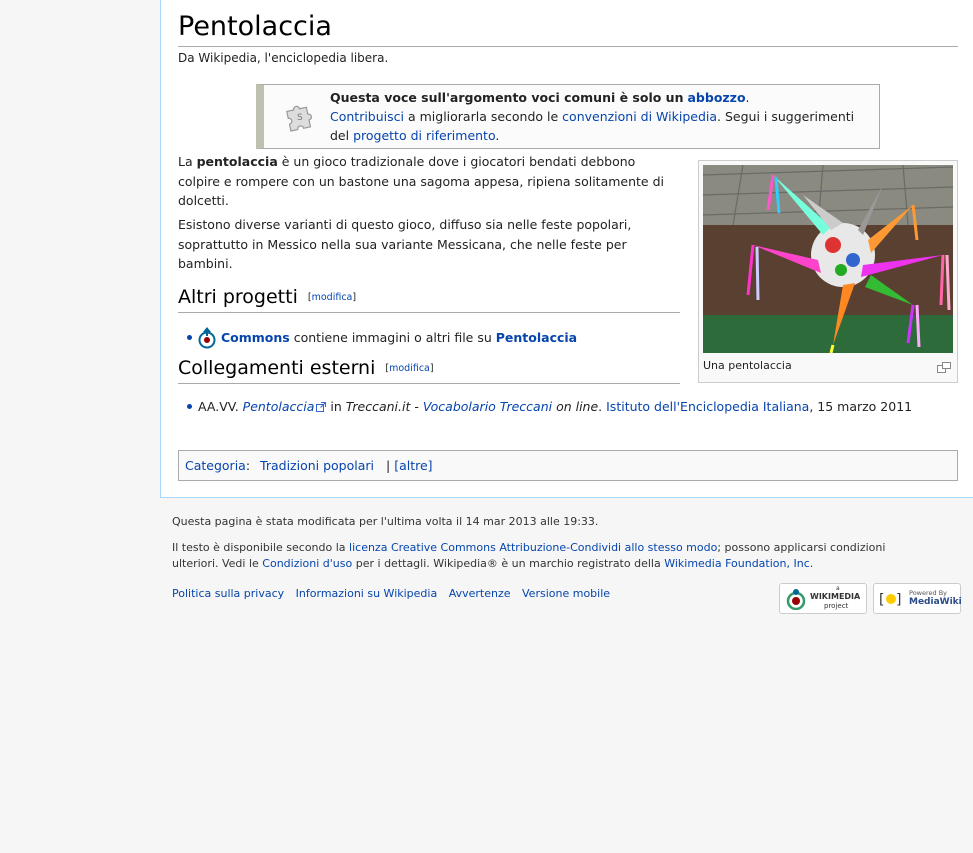  Describe the element at coordinates (716, 97) in the screenshot. I see `stub-link: abbozzo` at that location.